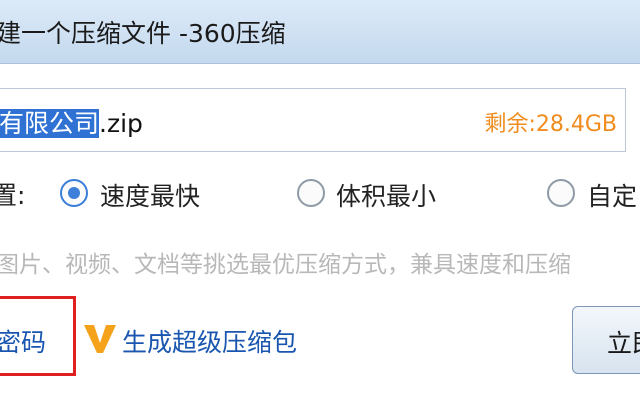  What do you see at coordinates (74, 193) in the screenshot?
I see `radio-fastest` at bounding box center [74, 193].